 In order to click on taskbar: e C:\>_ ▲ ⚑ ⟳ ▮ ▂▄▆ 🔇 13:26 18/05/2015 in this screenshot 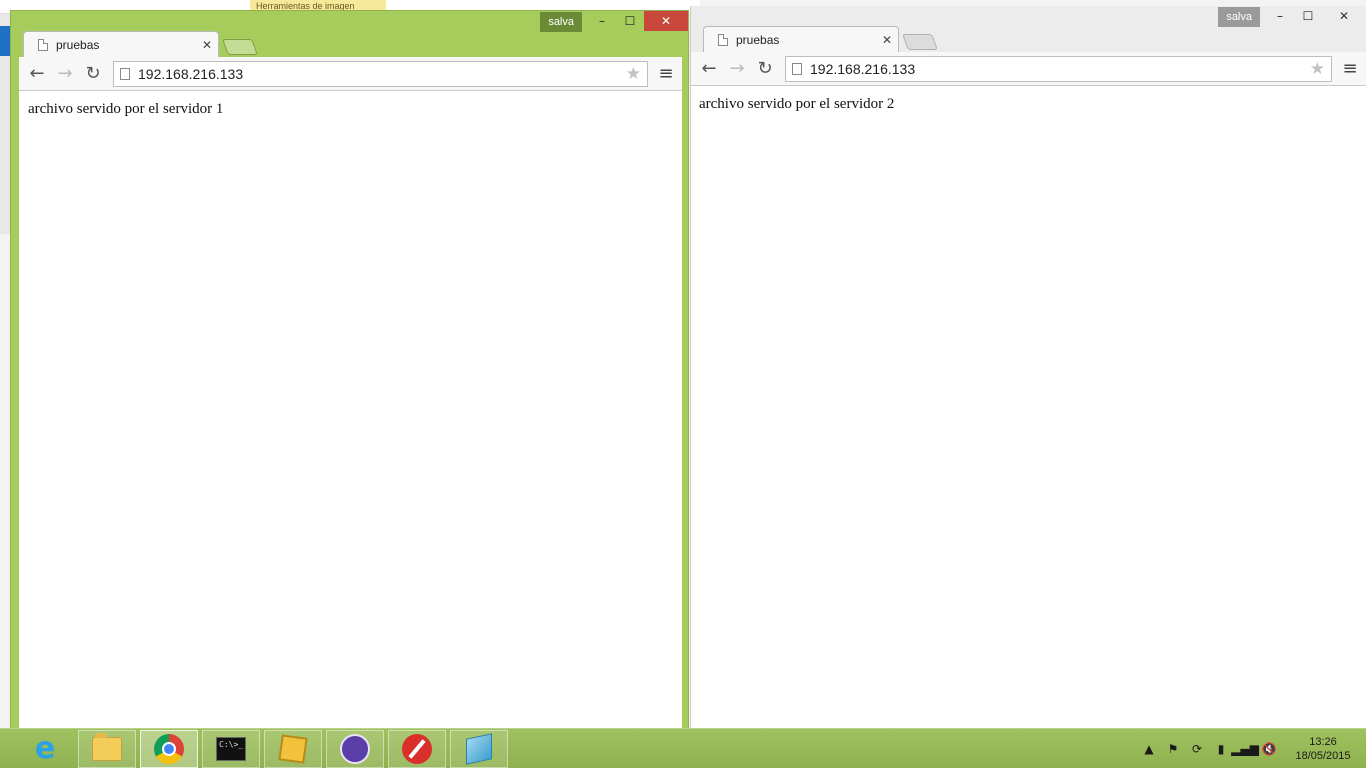, I will do `click(683, 748)`.